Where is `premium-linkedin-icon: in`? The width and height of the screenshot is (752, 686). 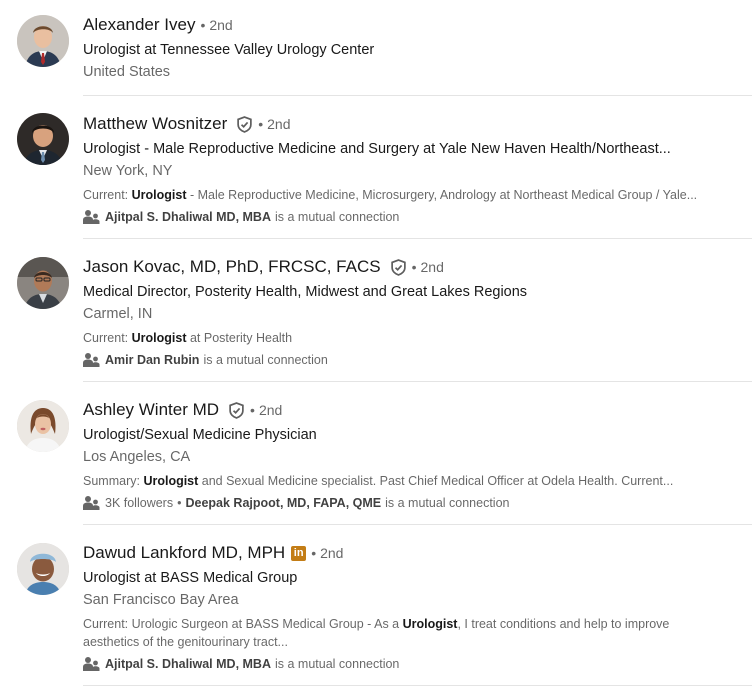
premium-linkedin-icon: in is located at coordinates (299, 553).